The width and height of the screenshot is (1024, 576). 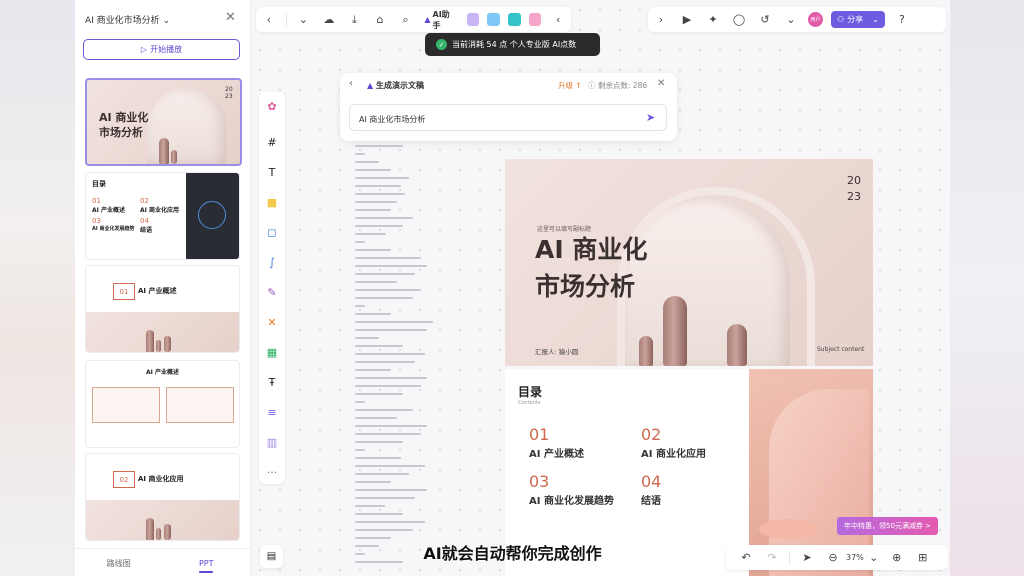 What do you see at coordinates (539, 434) in the screenshot?
I see `contents-num: 01` at bounding box center [539, 434].